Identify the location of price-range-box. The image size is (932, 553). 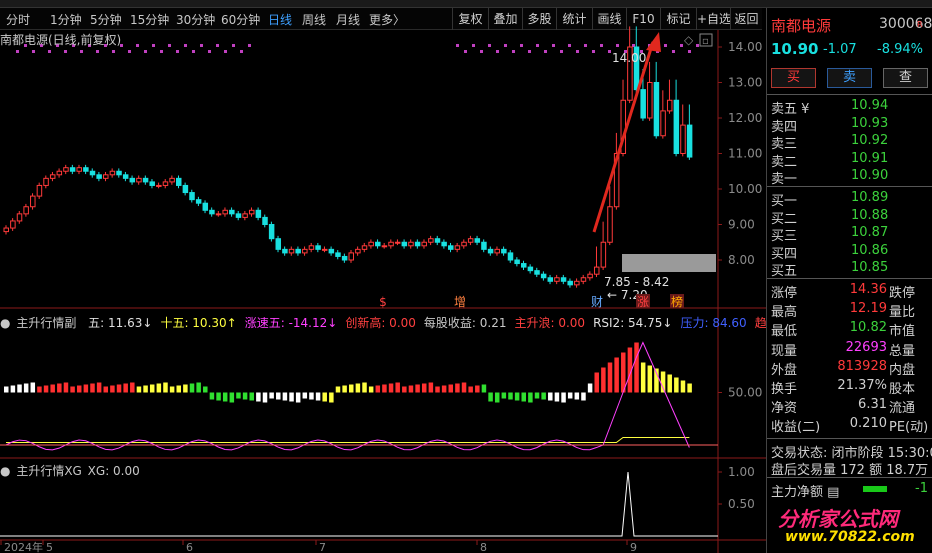
(669, 263).